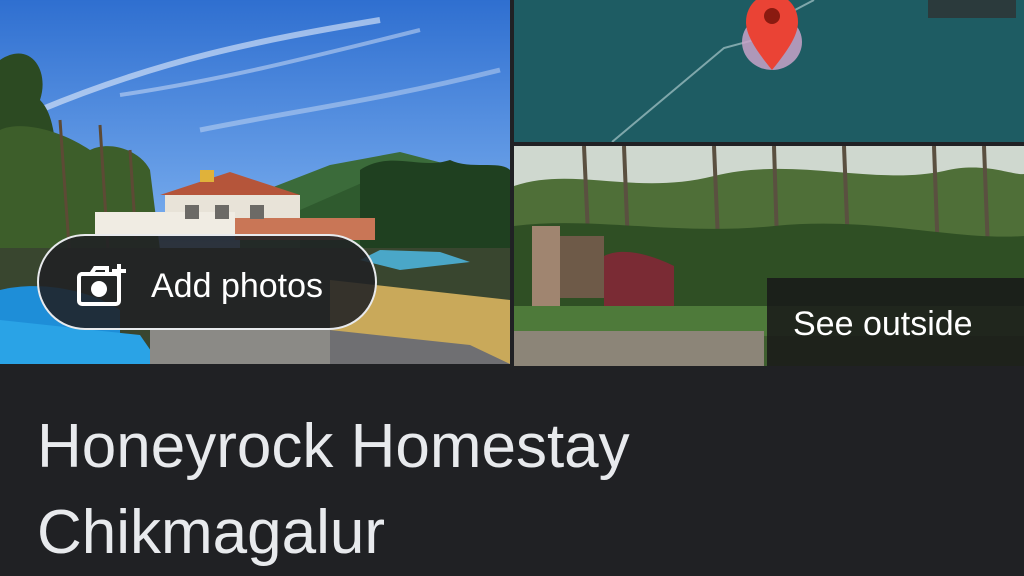 The width and height of the screenshot is (1024, 576). I want to click on add-photos-label: Add photos, so click(237, 286).